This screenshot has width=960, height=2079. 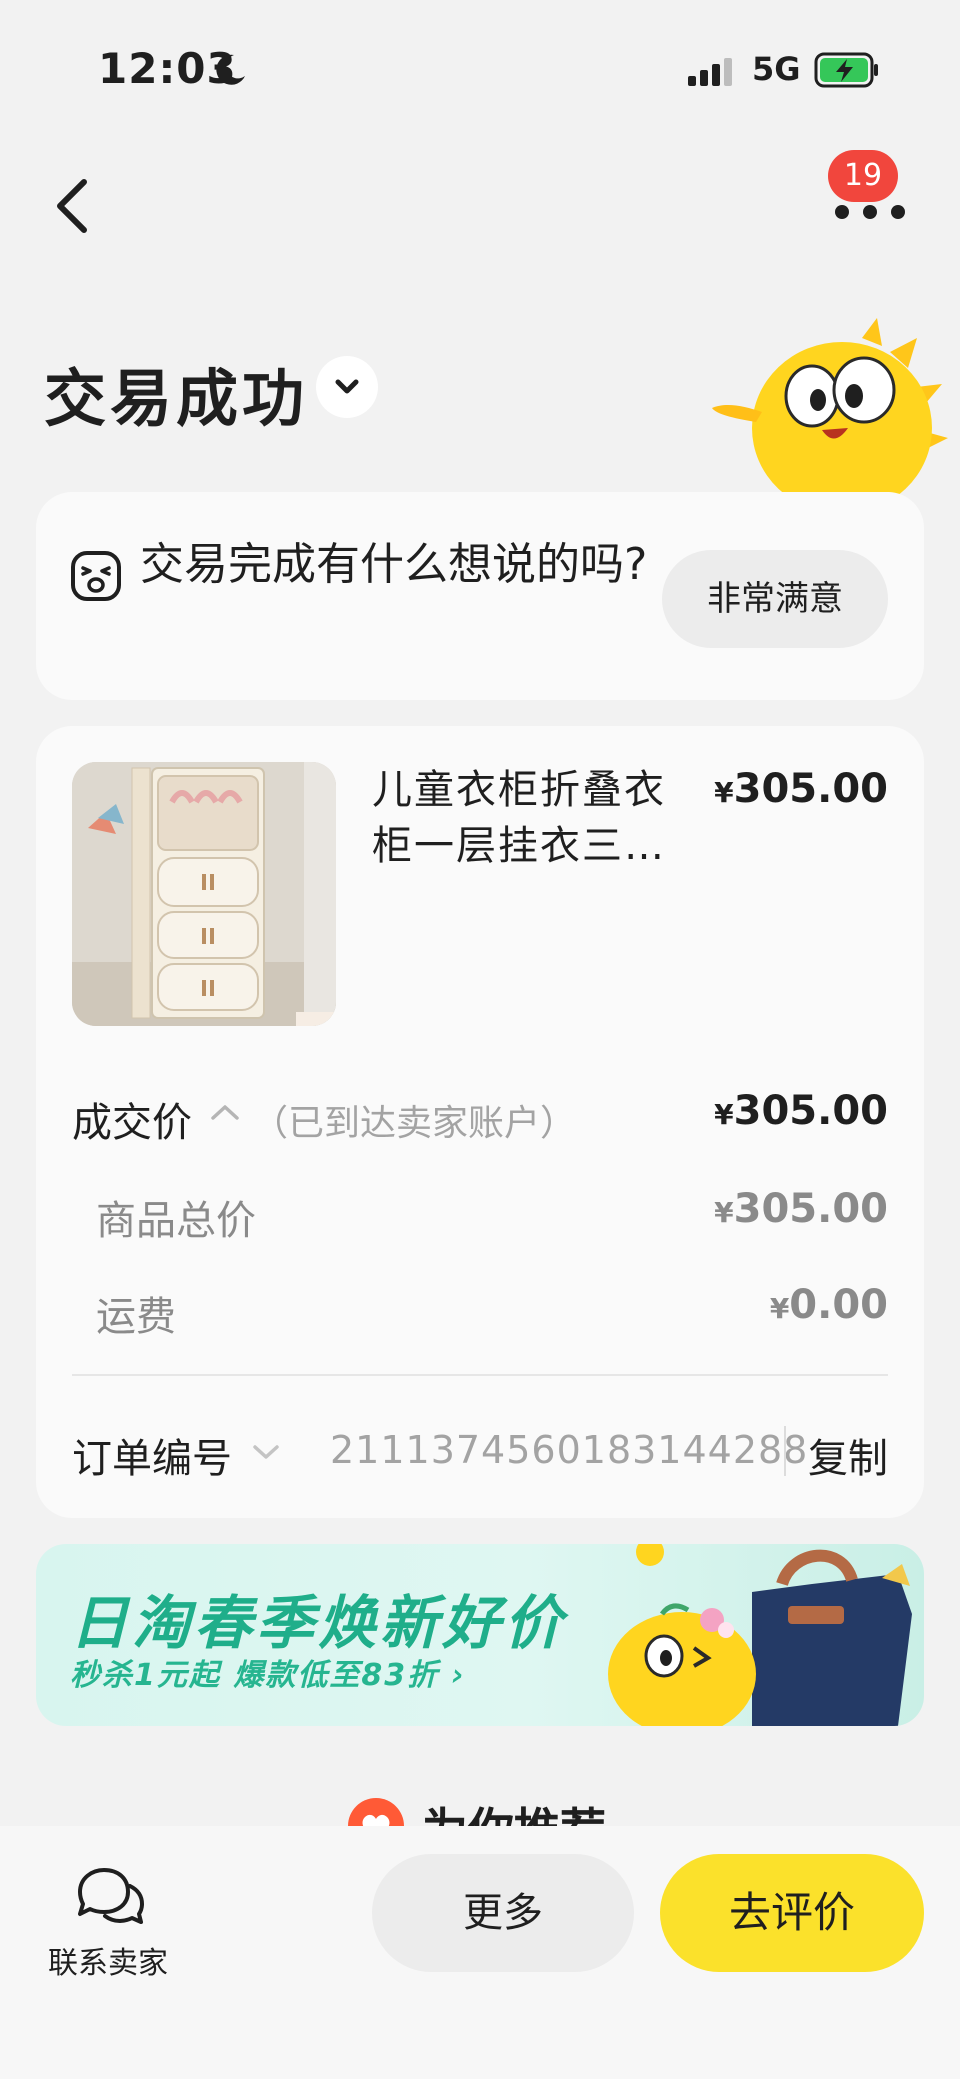 I want to click on notification-badge: 19, so click(x=863, y=176).